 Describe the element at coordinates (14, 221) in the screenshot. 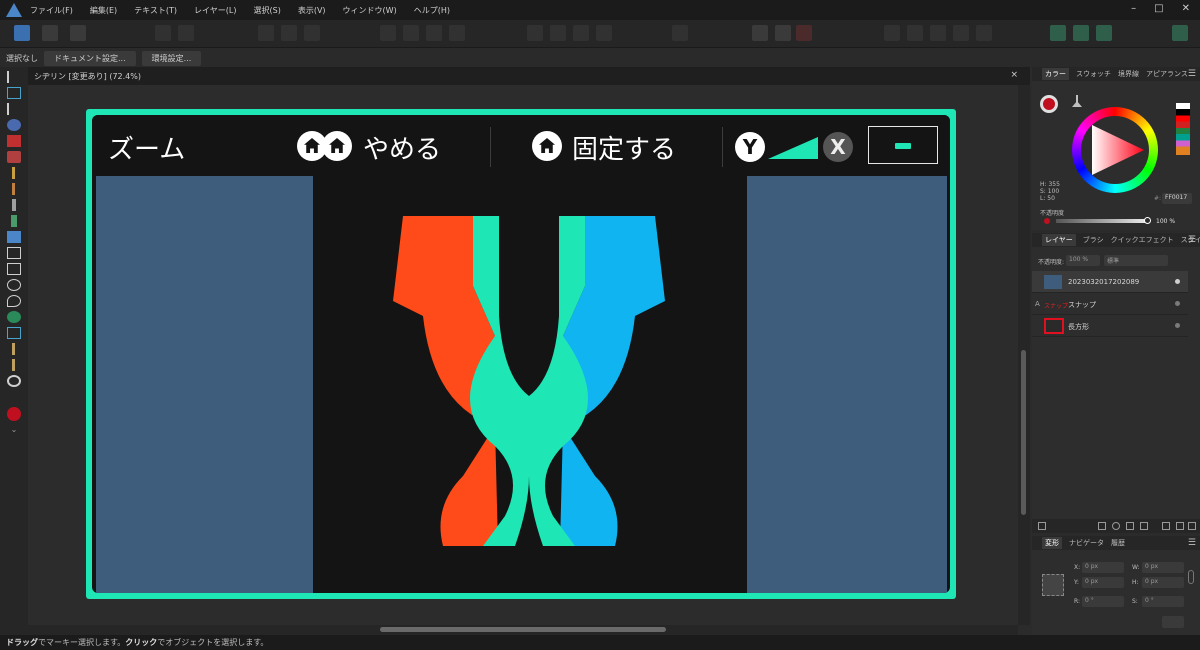

I see `fill-tool-icon` at that location.